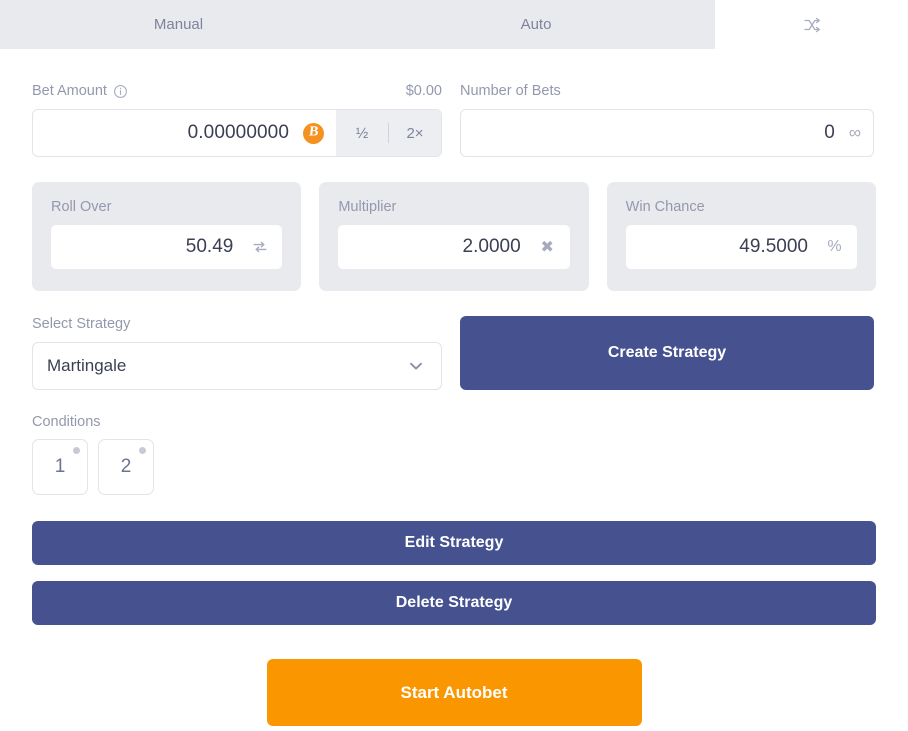 This screenshot has width=908, height=731. Describe the element at coordinates (773, 246) in the screenshot. I see `win-chance-value: 49.5000` at that location.